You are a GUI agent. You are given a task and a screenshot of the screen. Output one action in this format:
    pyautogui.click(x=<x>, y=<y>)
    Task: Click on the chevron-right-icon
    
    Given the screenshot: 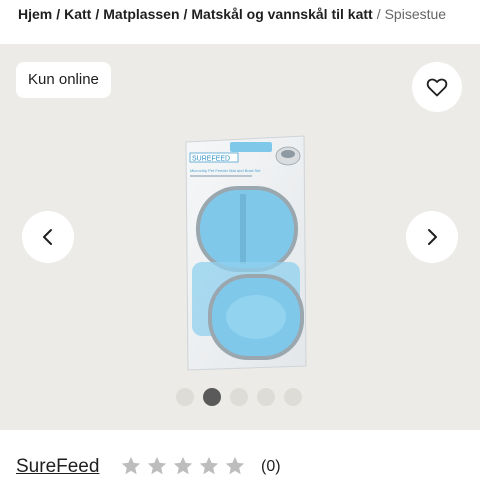 What is the action you would take?
    pyautogui.click(x=432, y=237)
    